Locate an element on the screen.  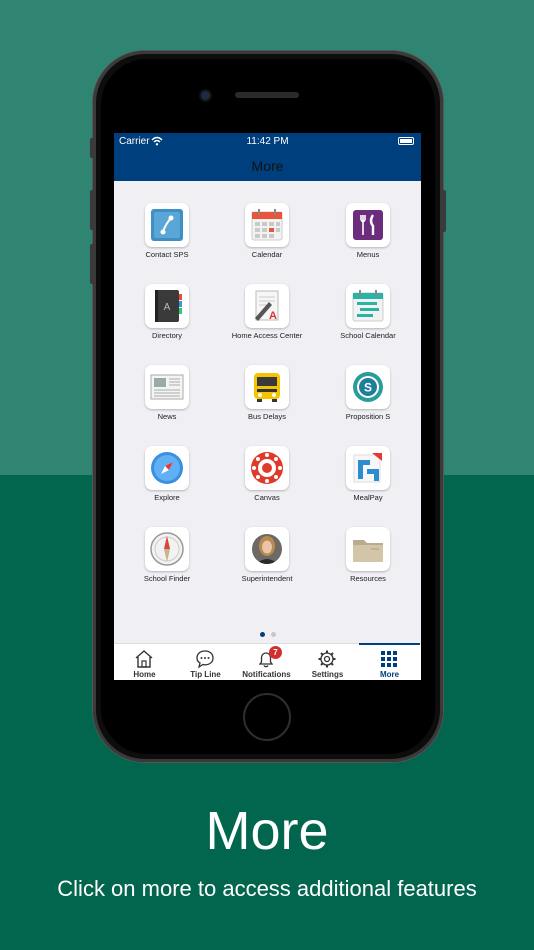
item-label: Directory is located at coordinates (166, 335).